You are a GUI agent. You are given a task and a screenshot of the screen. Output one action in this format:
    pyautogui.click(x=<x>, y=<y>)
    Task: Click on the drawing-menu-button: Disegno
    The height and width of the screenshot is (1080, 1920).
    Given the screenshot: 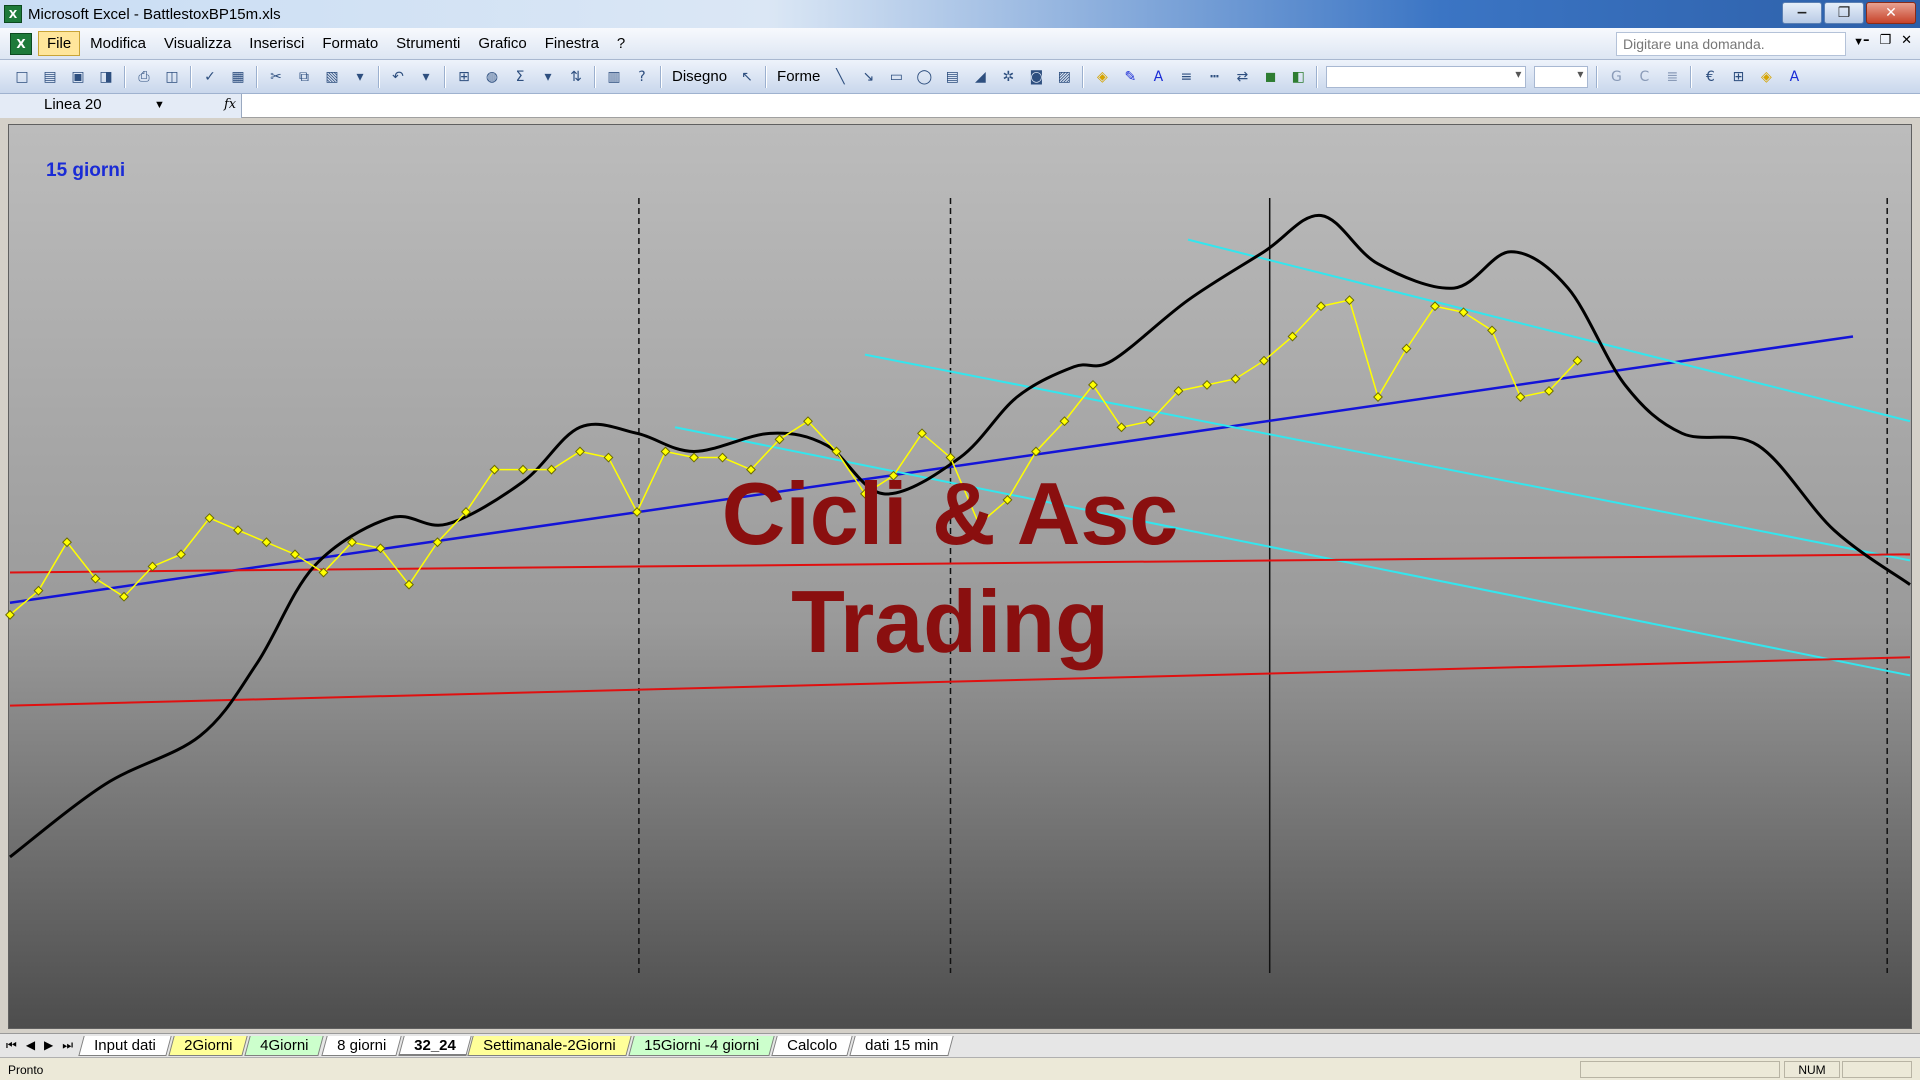 What is the action you would take?
    pyautogui.click(x=699, y=76)
    